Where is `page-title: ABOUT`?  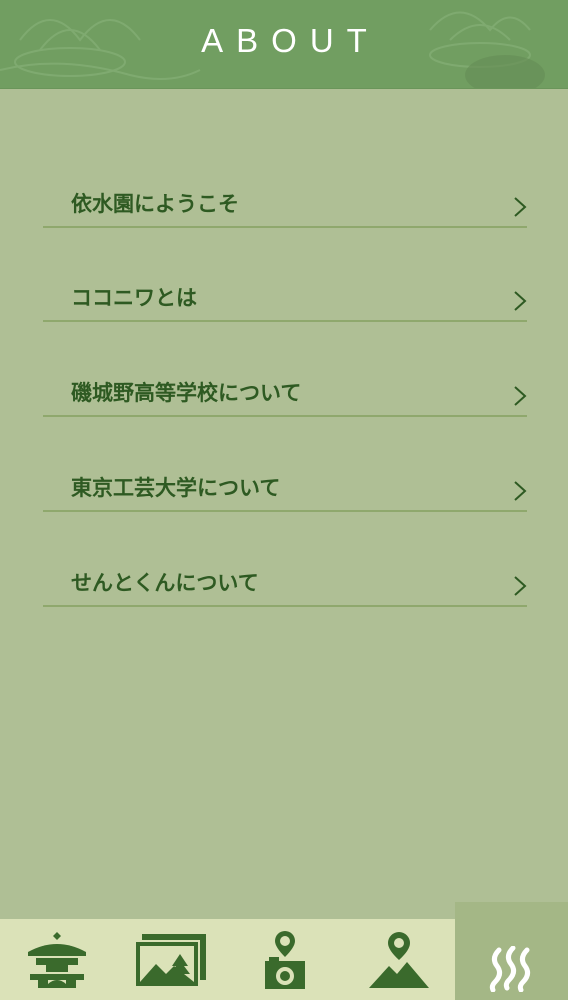 page-title: ABOUT is located at coordinates (290, 40).